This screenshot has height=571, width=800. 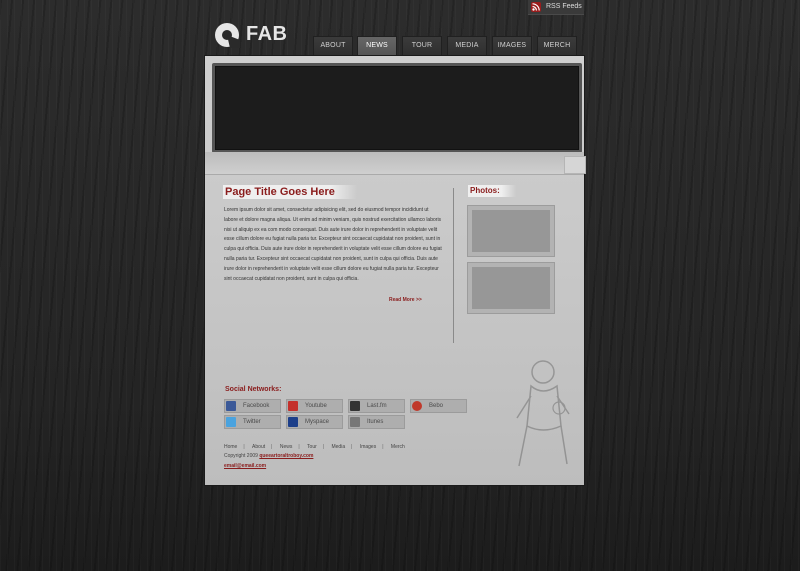 I want to click on nav-tab-media: MEDIA, so click(x=467, y=46).